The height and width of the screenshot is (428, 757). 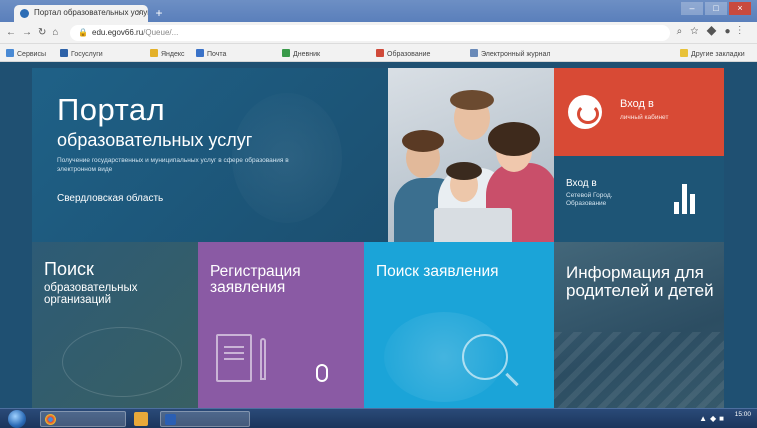 What do you see at coordinates (685, 199) in the screenshot?
I see `bar-chart-icon` at bounding box center [685, 199].